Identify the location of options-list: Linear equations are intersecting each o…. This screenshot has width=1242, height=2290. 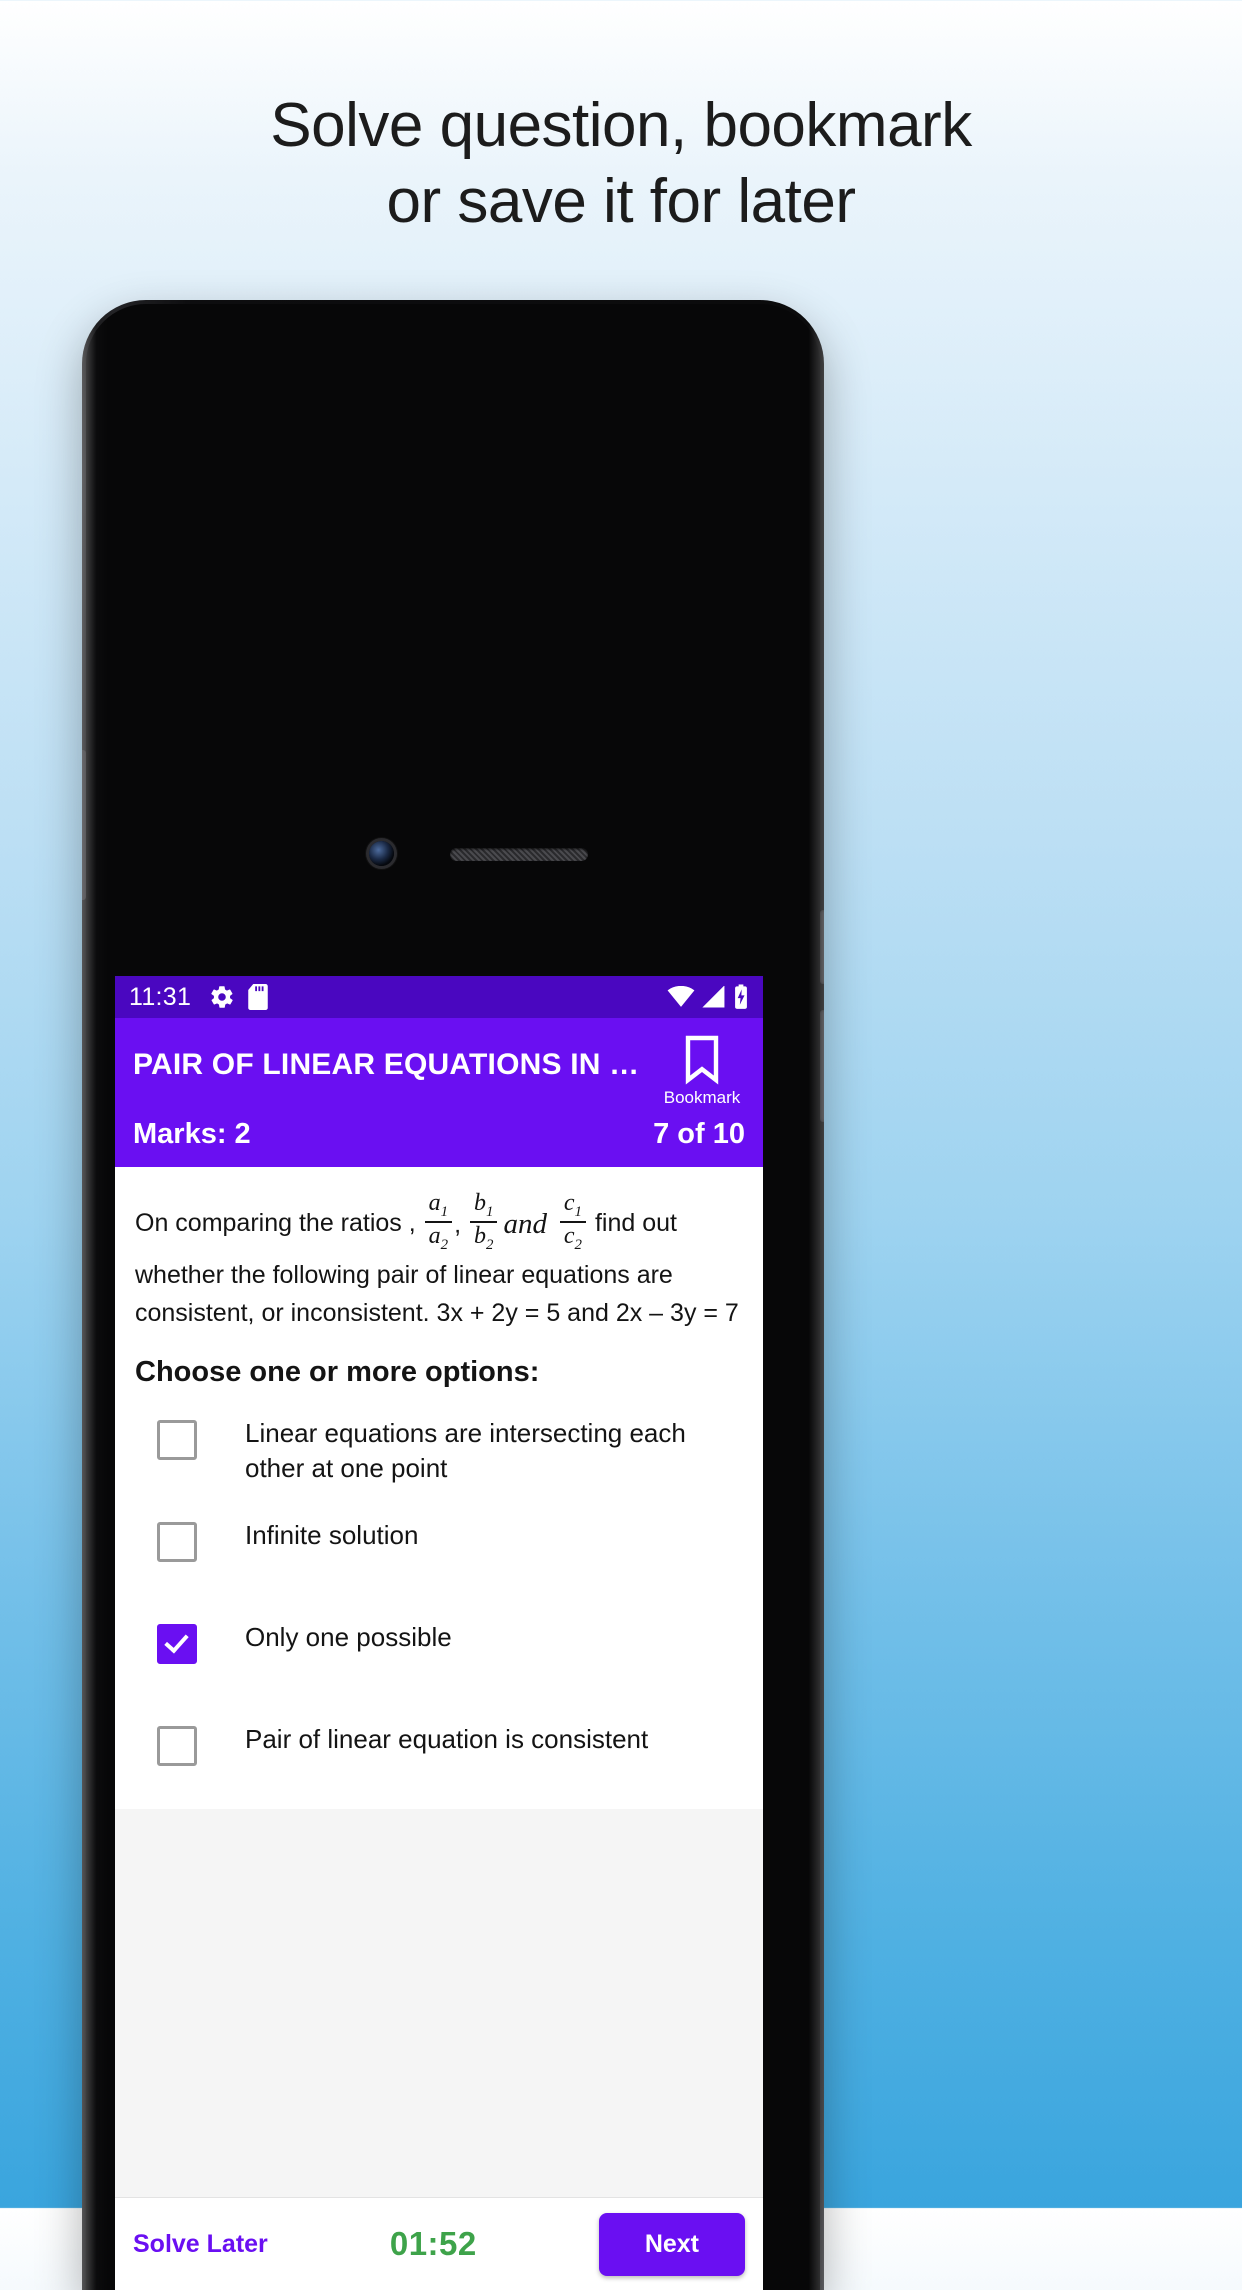
(439, 1602).